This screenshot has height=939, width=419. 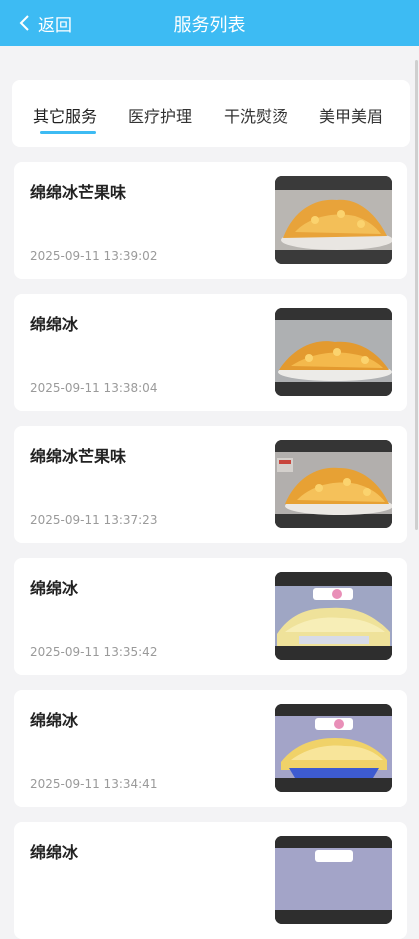 I want to click on list-item: 绵绵冰 2025-09-11 13:34:41, so click(x=210, y=748).